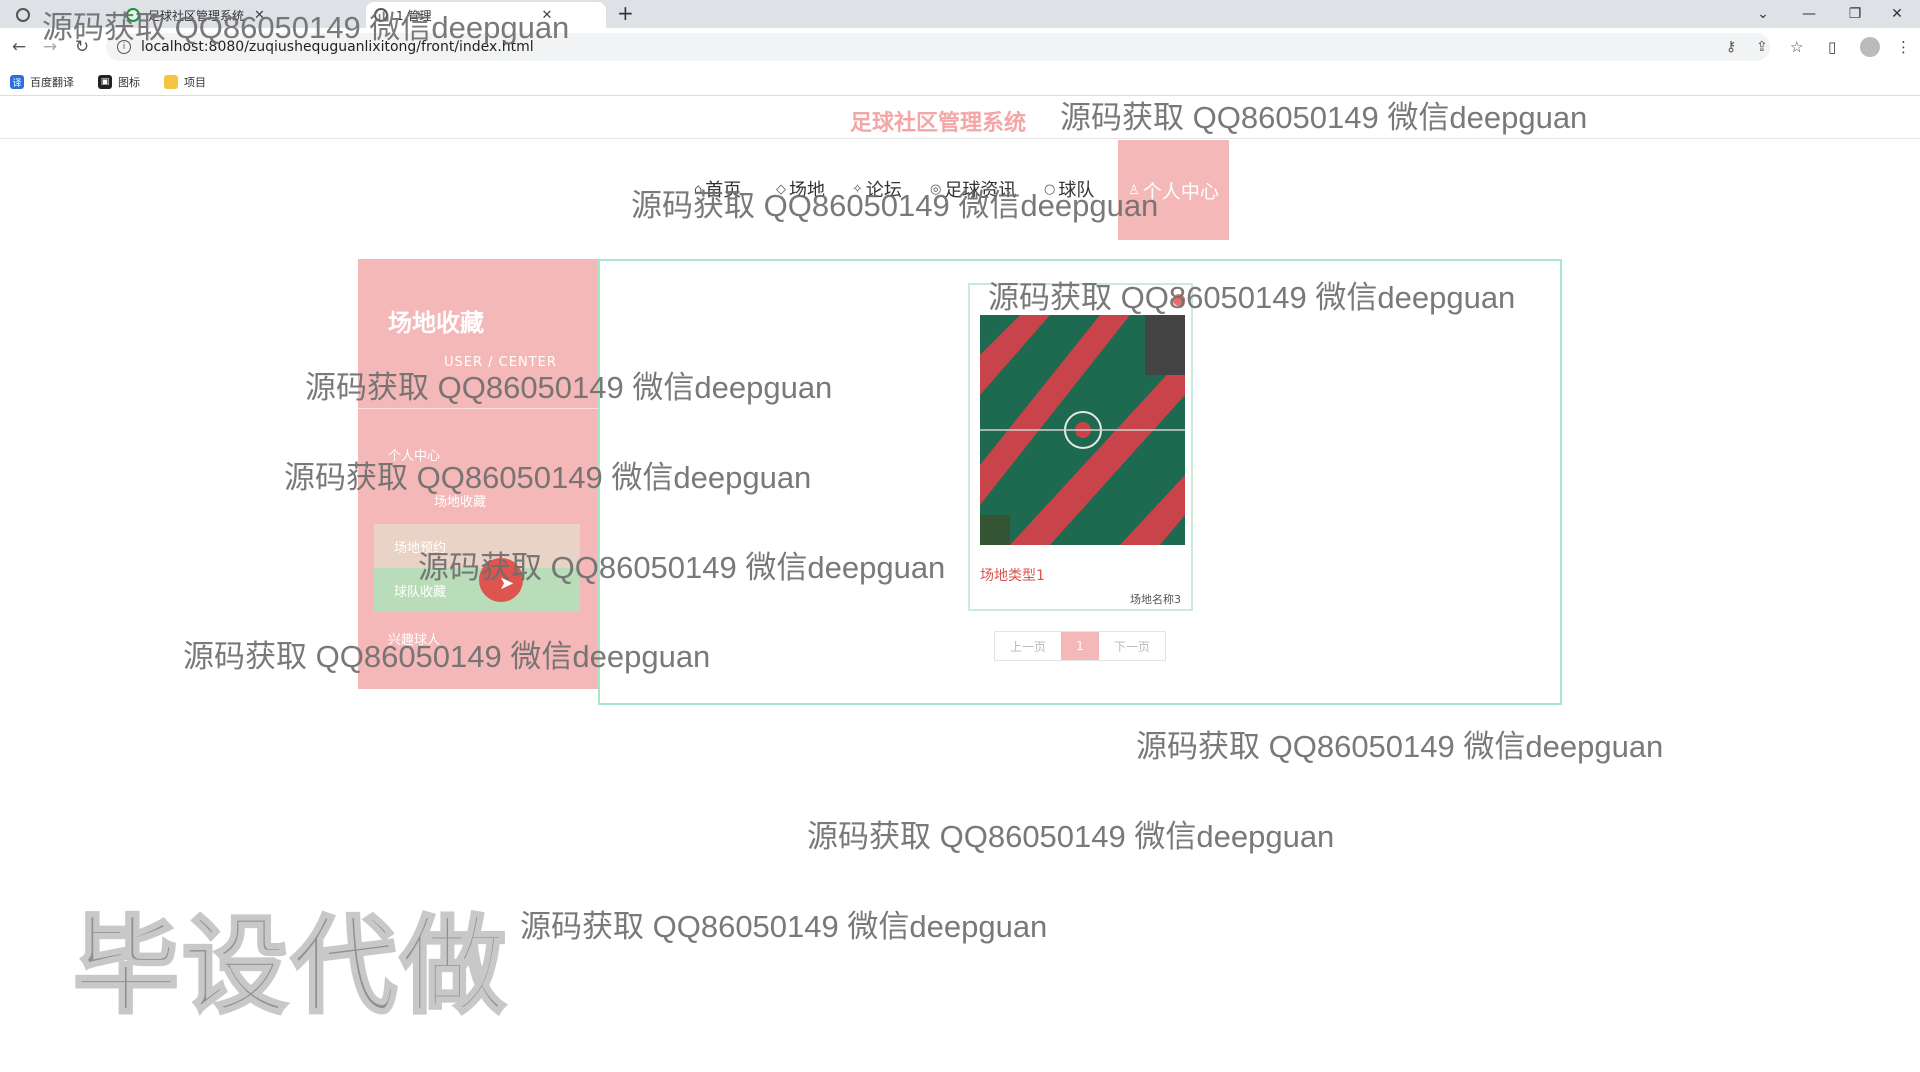  What do you see at coordinates (1155, 599) in the screenshot?
I see `field-name: 场地名称3` at bounding box center [1155, 599].